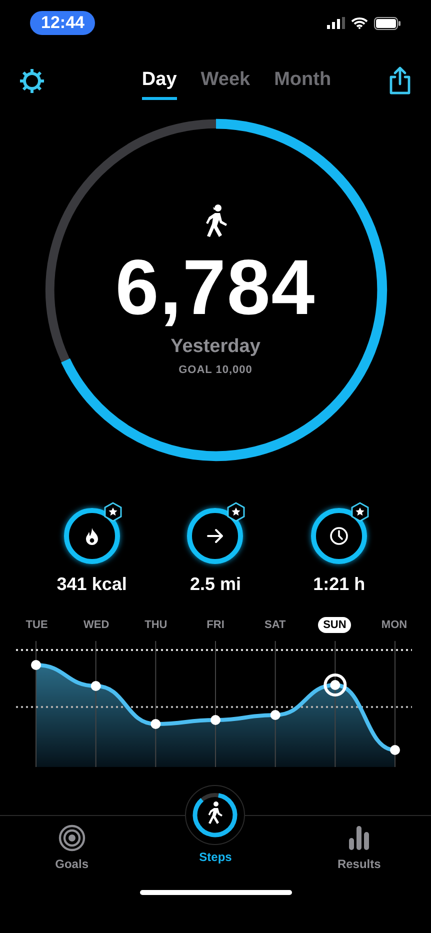 The image size is (431, 933). I want to click on nav-tab: Steps, so click(215, 832).